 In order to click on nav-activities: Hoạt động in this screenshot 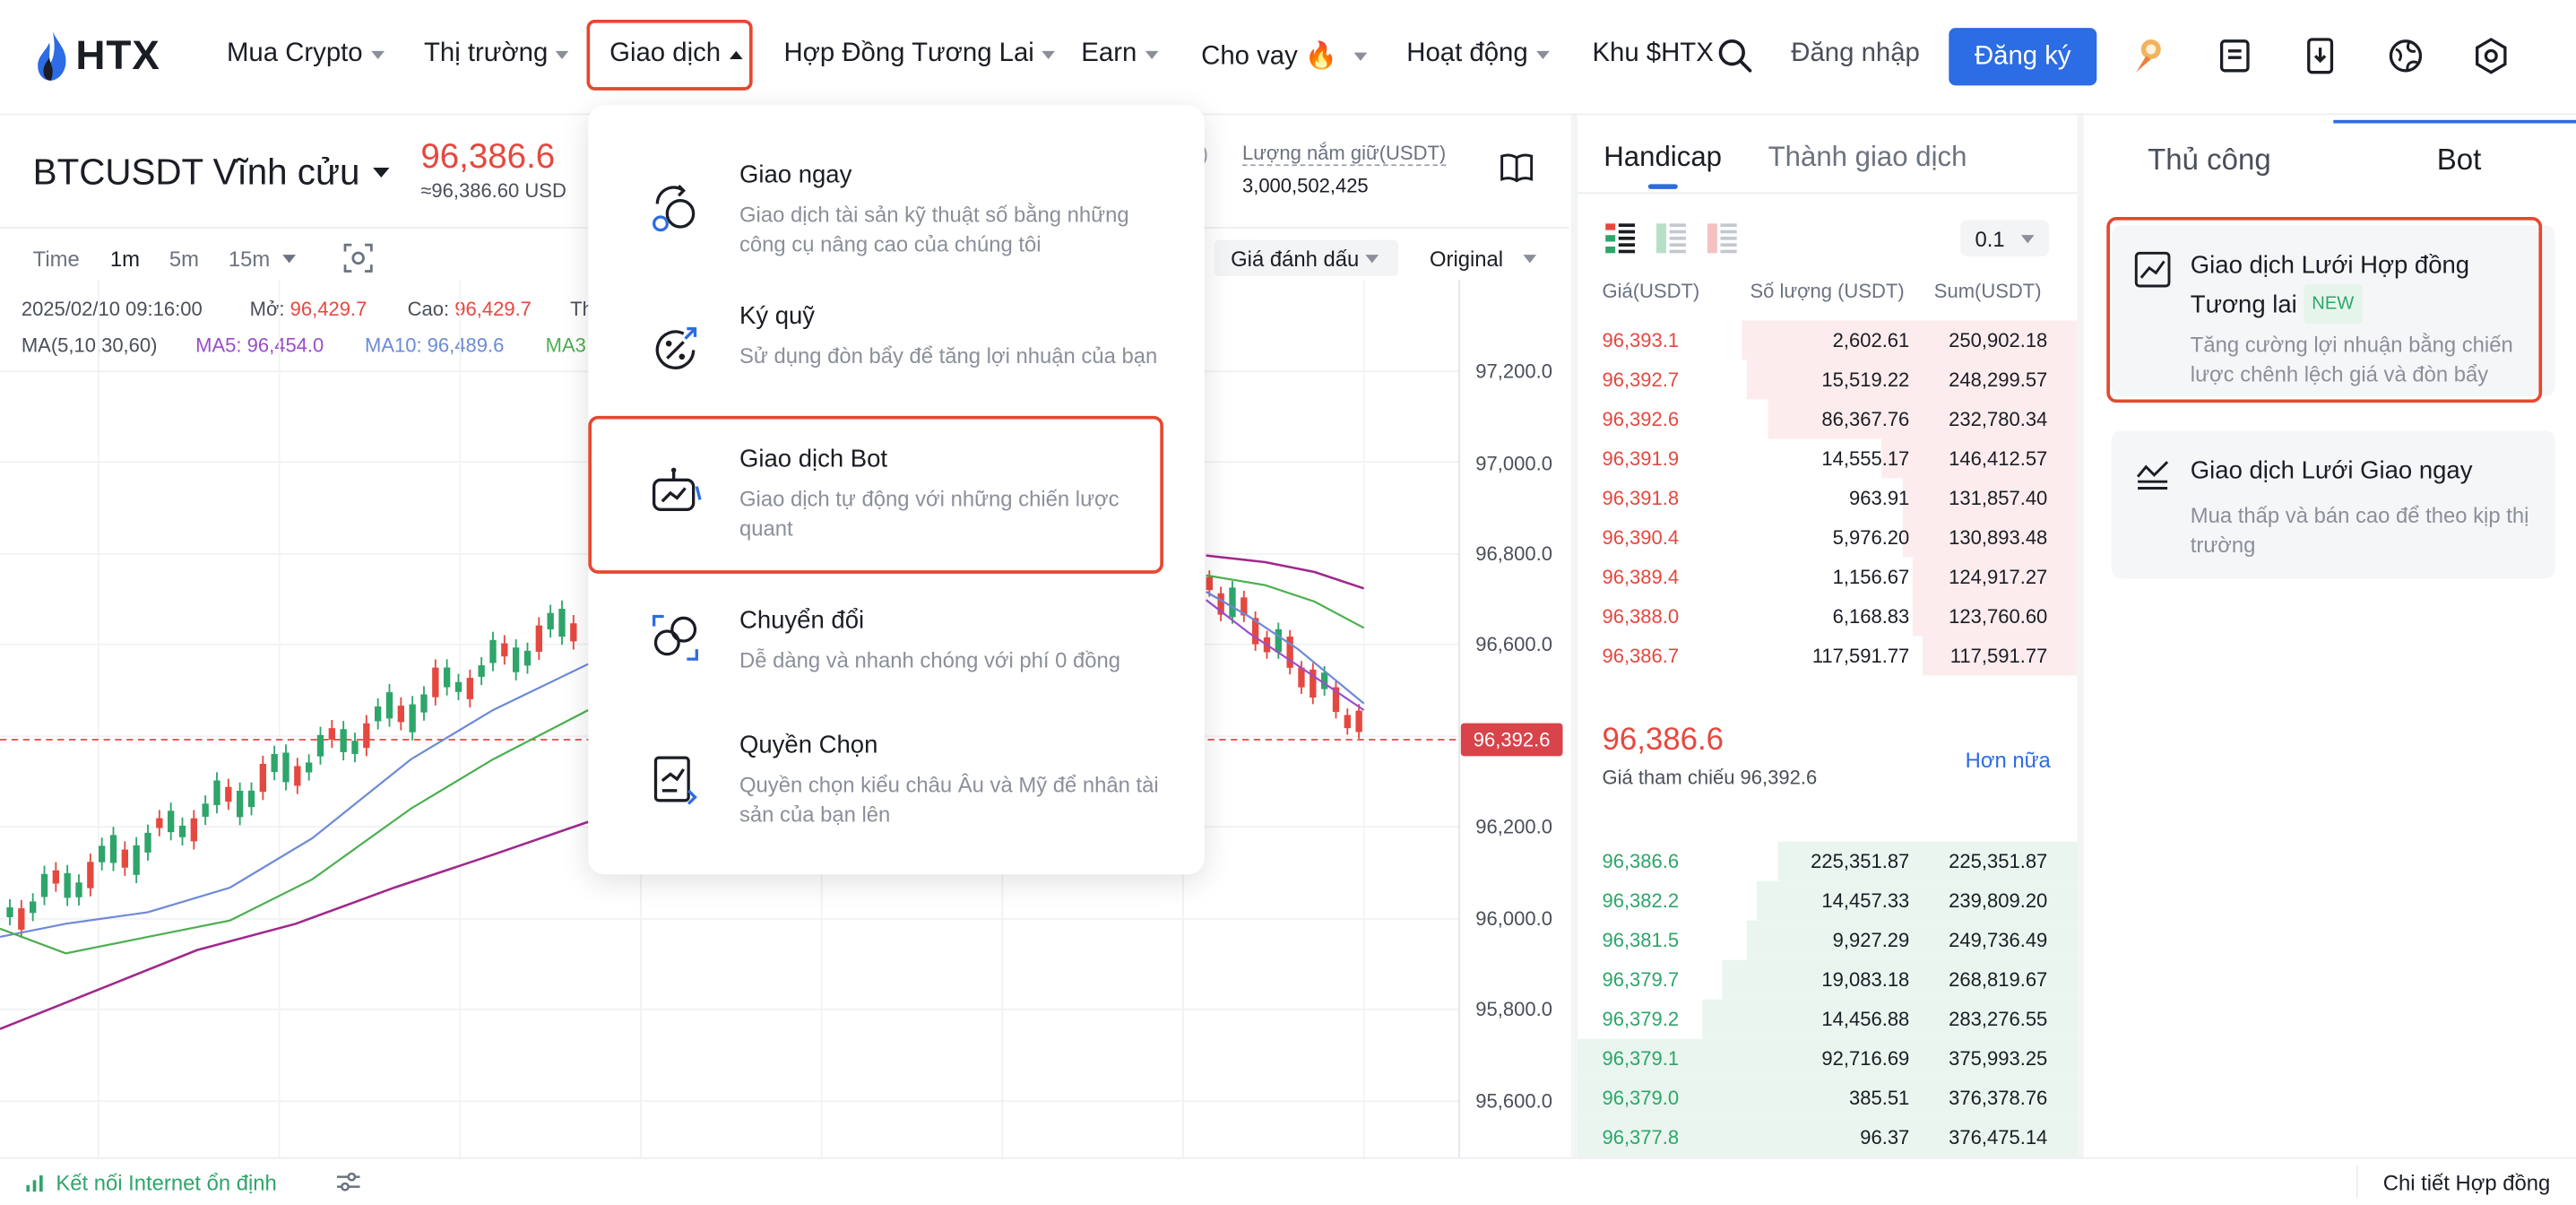, I will do `click(1478, 54)`.